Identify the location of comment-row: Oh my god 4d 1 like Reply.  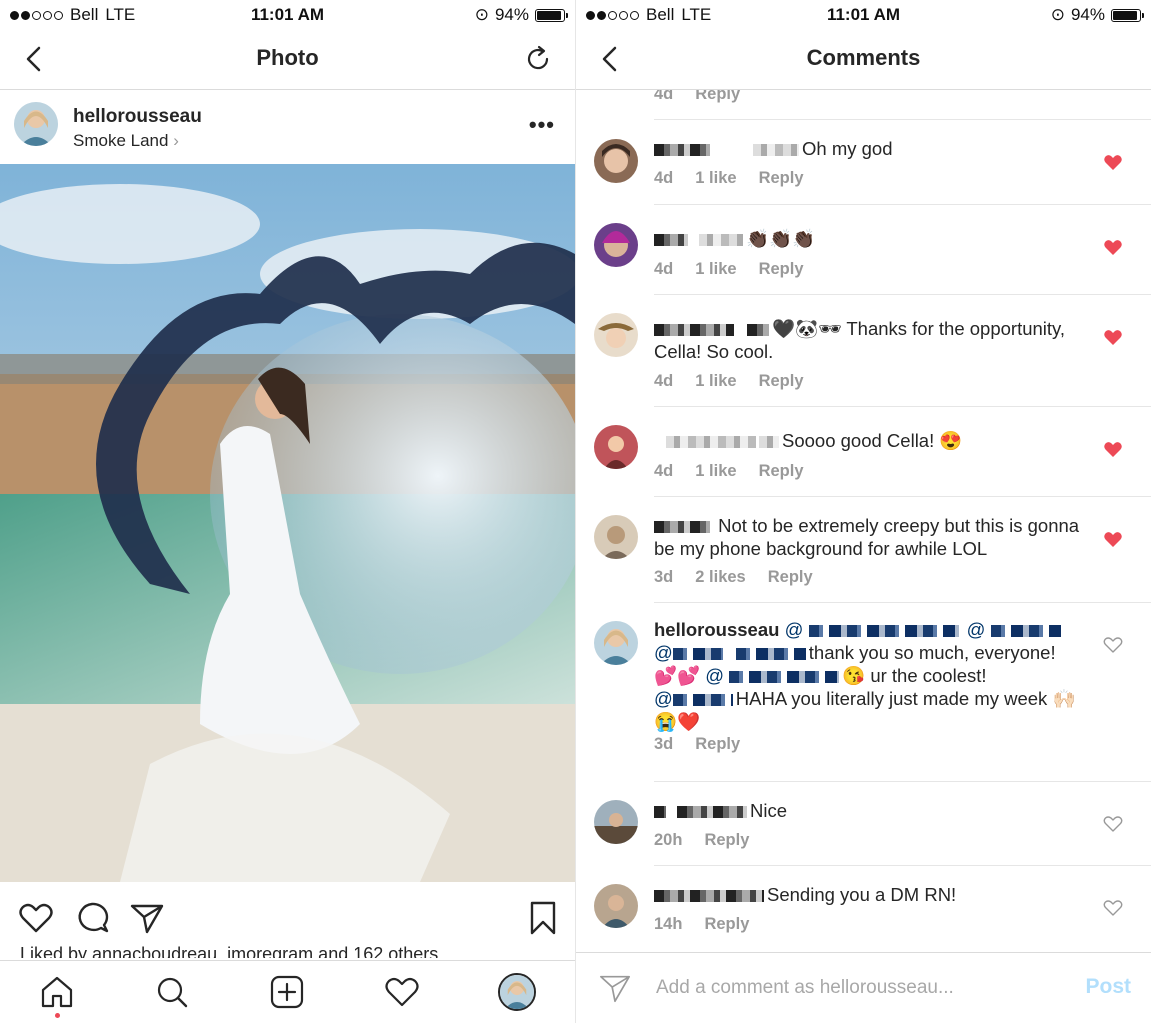
(863, 162).